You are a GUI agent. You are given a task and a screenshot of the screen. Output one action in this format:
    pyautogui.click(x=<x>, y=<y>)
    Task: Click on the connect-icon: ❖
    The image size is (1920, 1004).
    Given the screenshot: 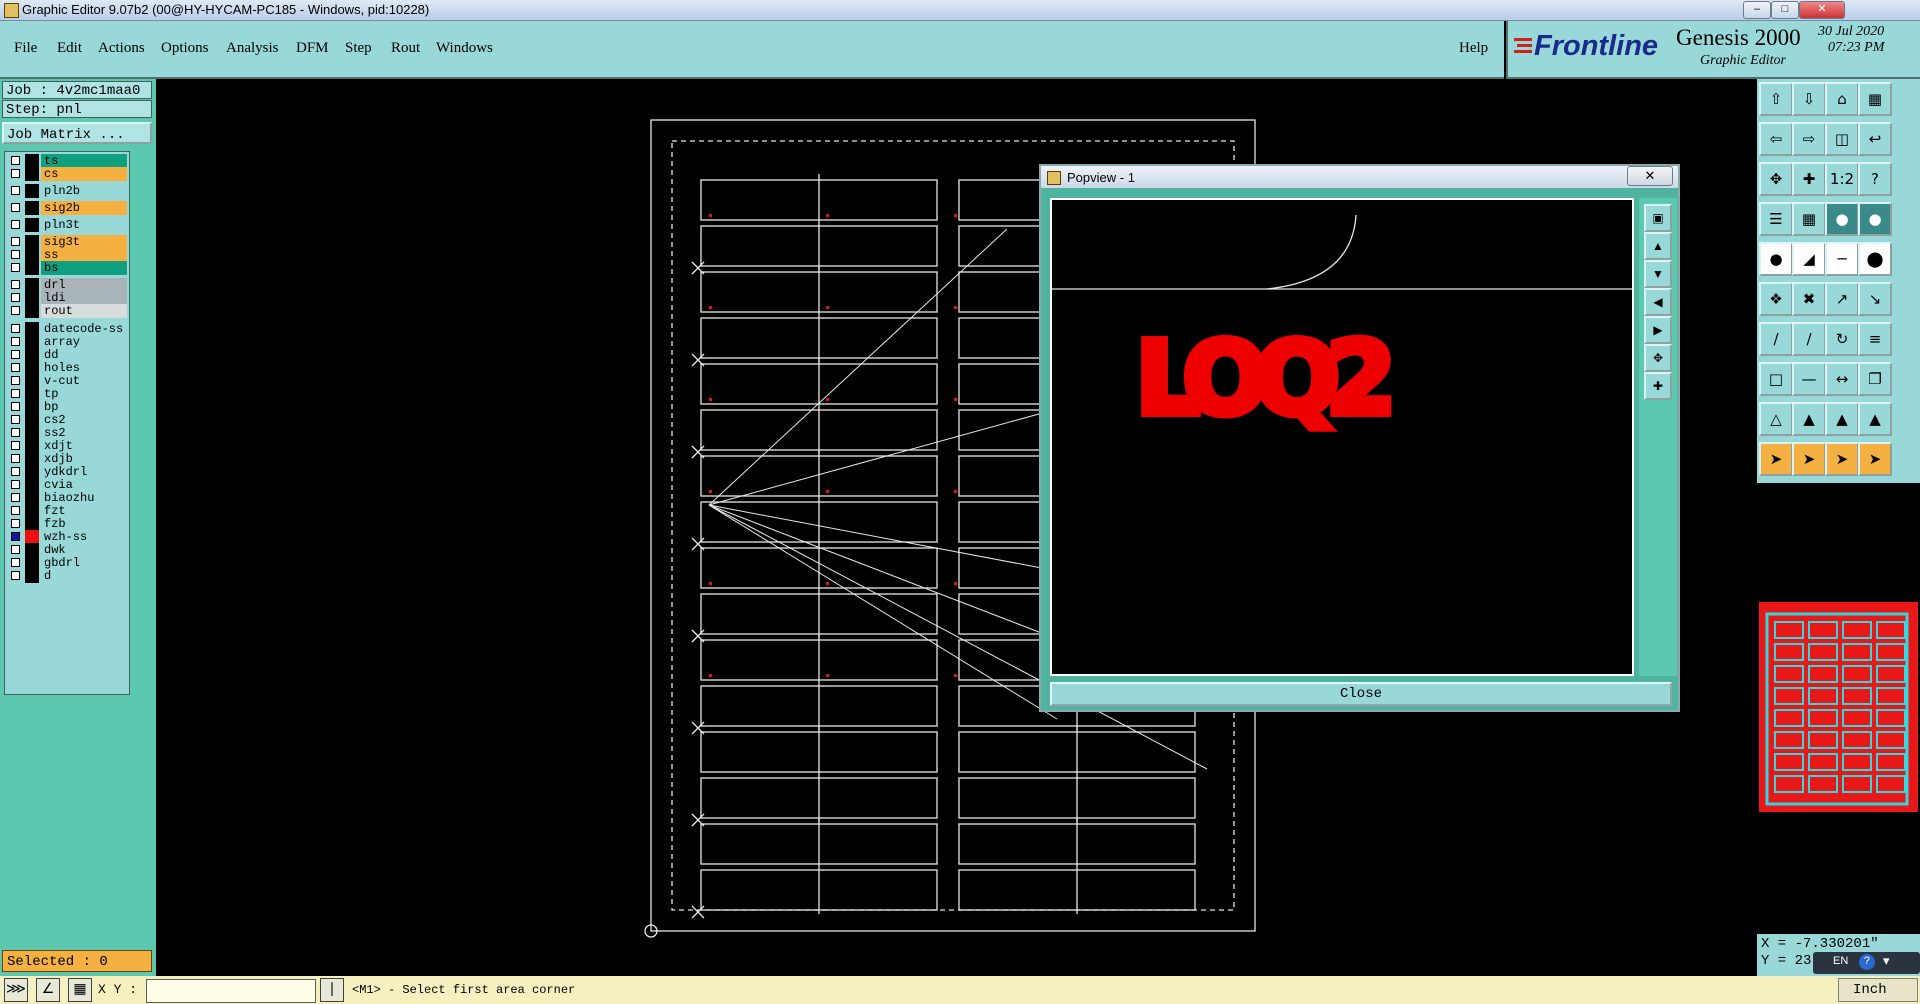 What is the action you would take?
    pyautogui.click(x=1776, y=299)
    